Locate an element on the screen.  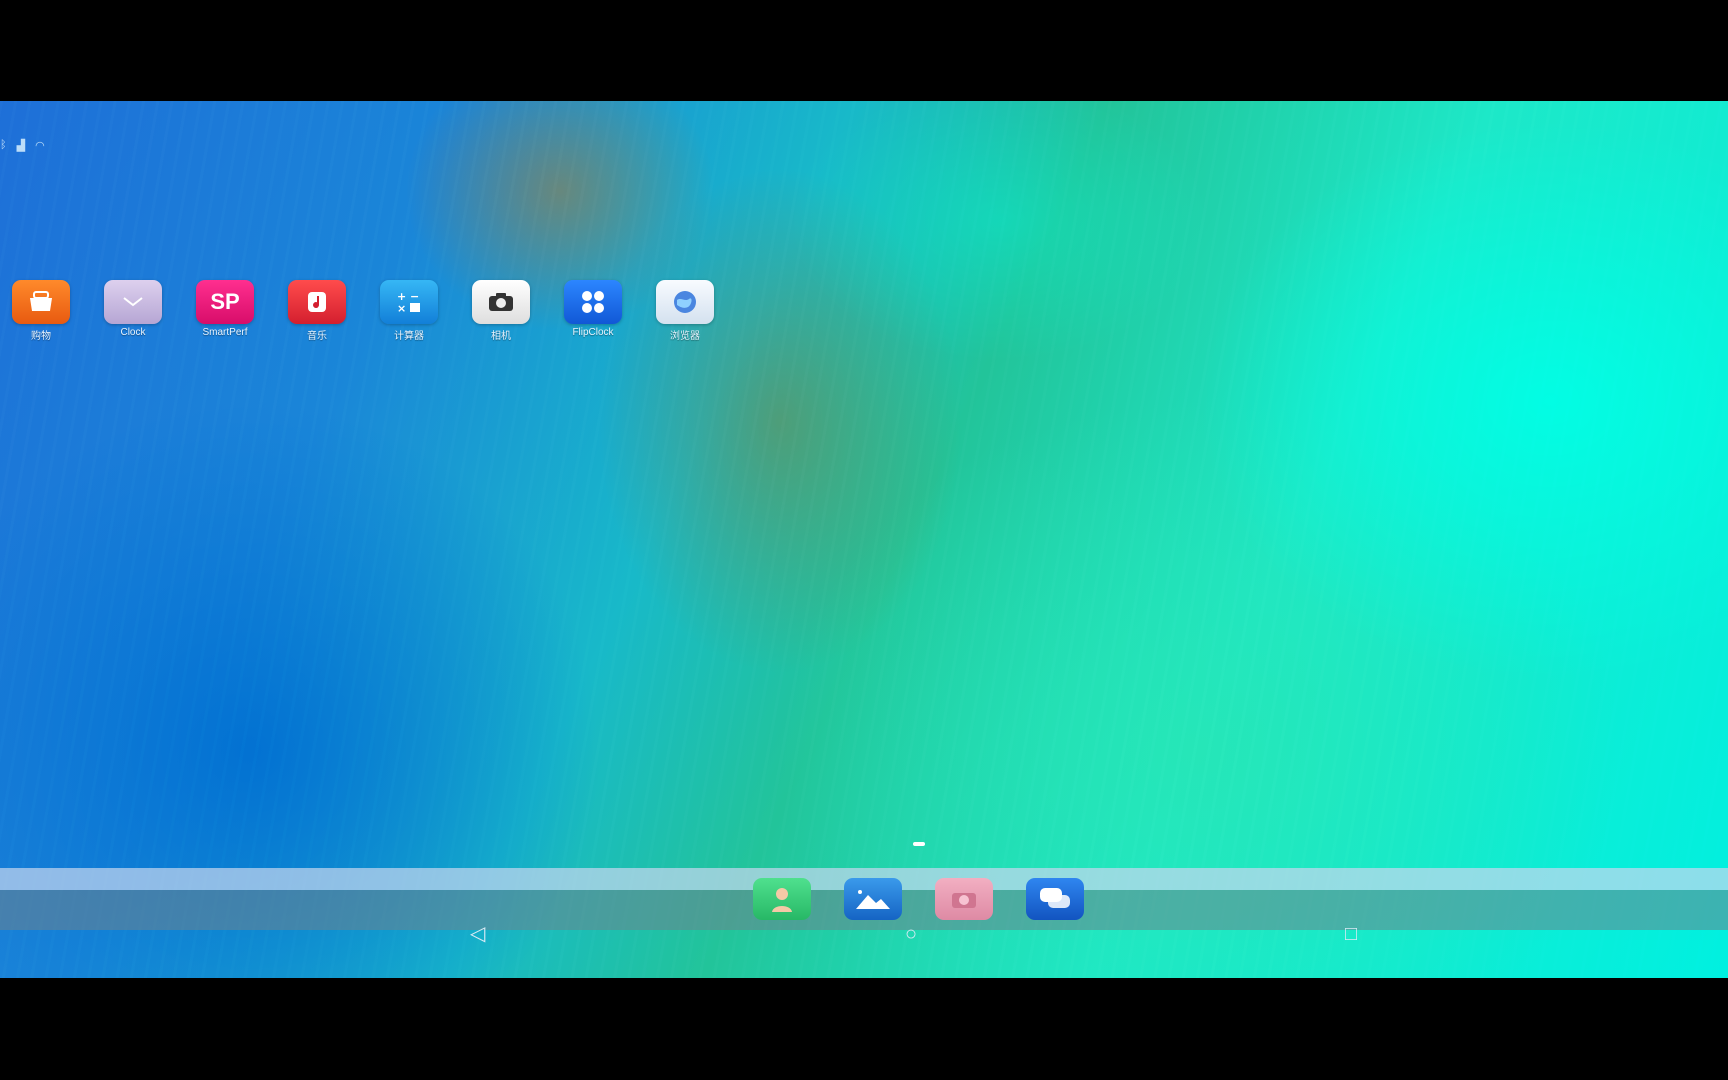
calculator-app: + − × 计算器 is located at coordinates (409, 311).